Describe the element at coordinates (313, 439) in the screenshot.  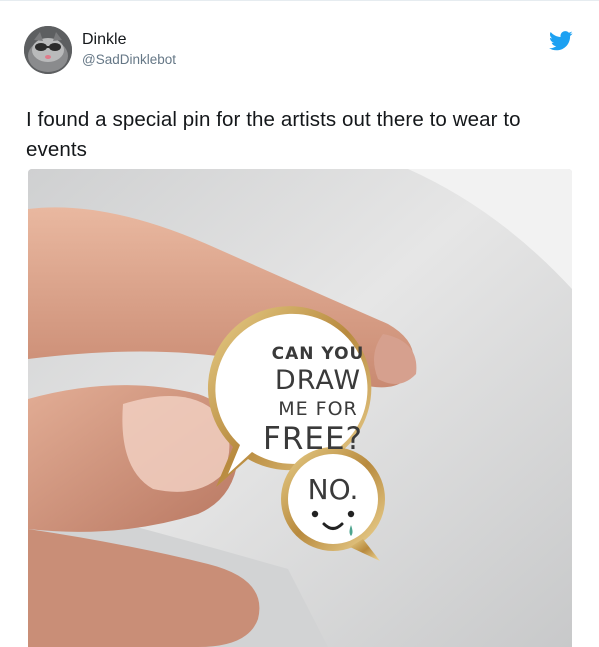
I see `pin-text-line4: FREE?` at that location.